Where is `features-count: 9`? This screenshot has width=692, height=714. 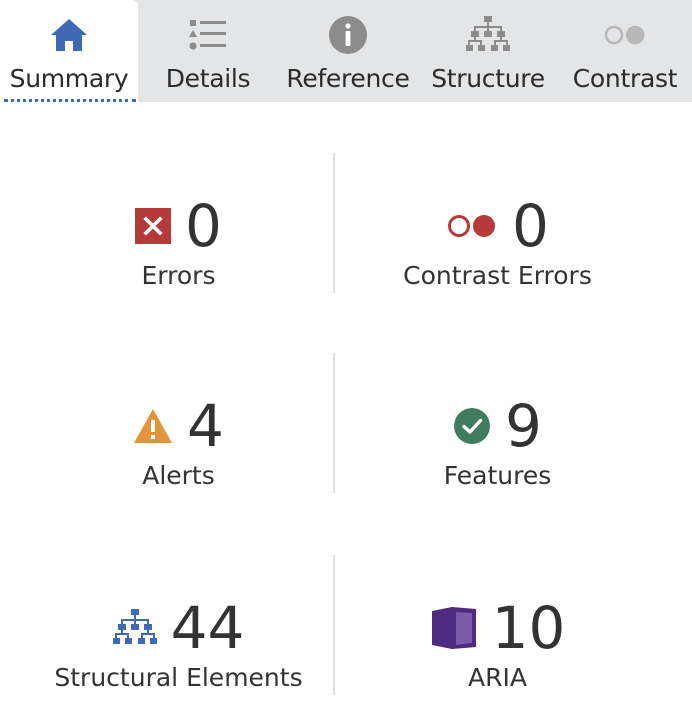
features-count: 9 is located at coordinates (523, 426).